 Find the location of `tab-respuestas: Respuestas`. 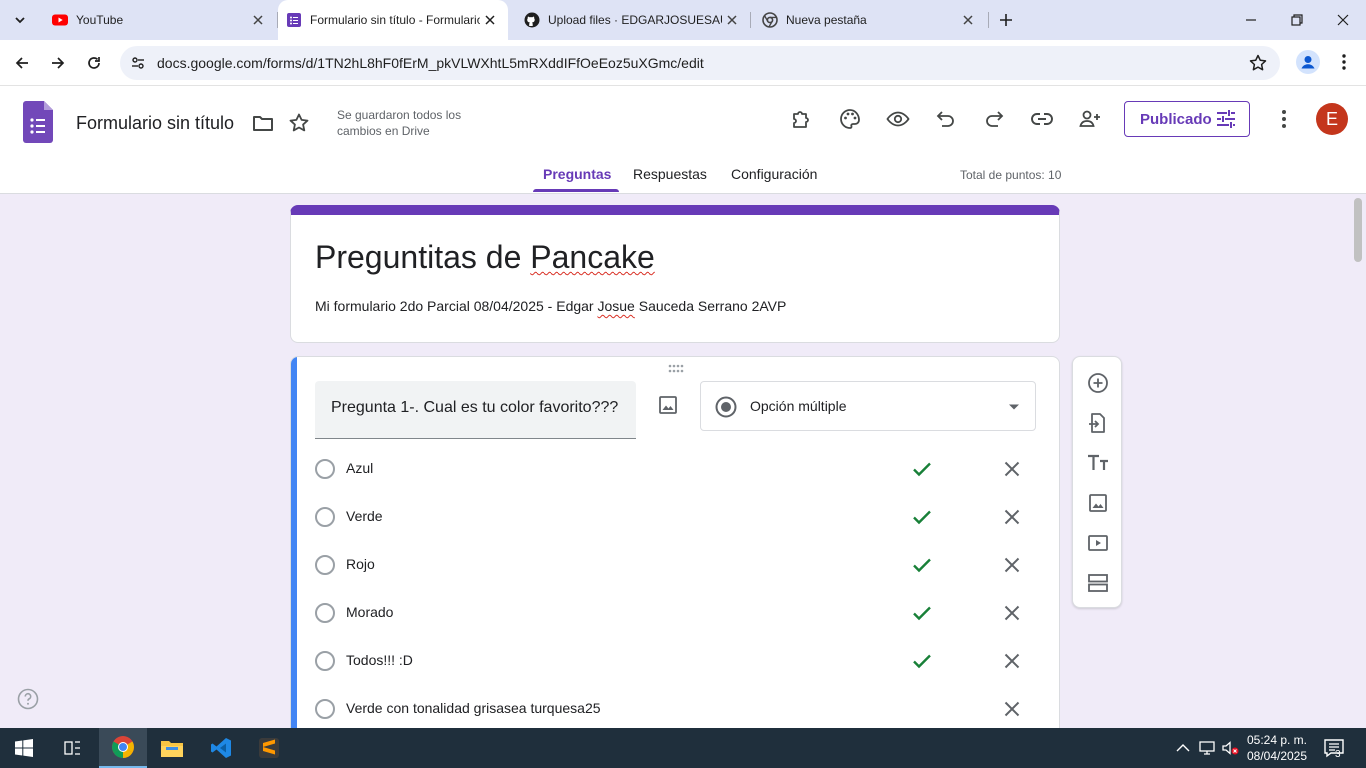

tab-respuestas: Respuestas is located at coordinates (670, 174).